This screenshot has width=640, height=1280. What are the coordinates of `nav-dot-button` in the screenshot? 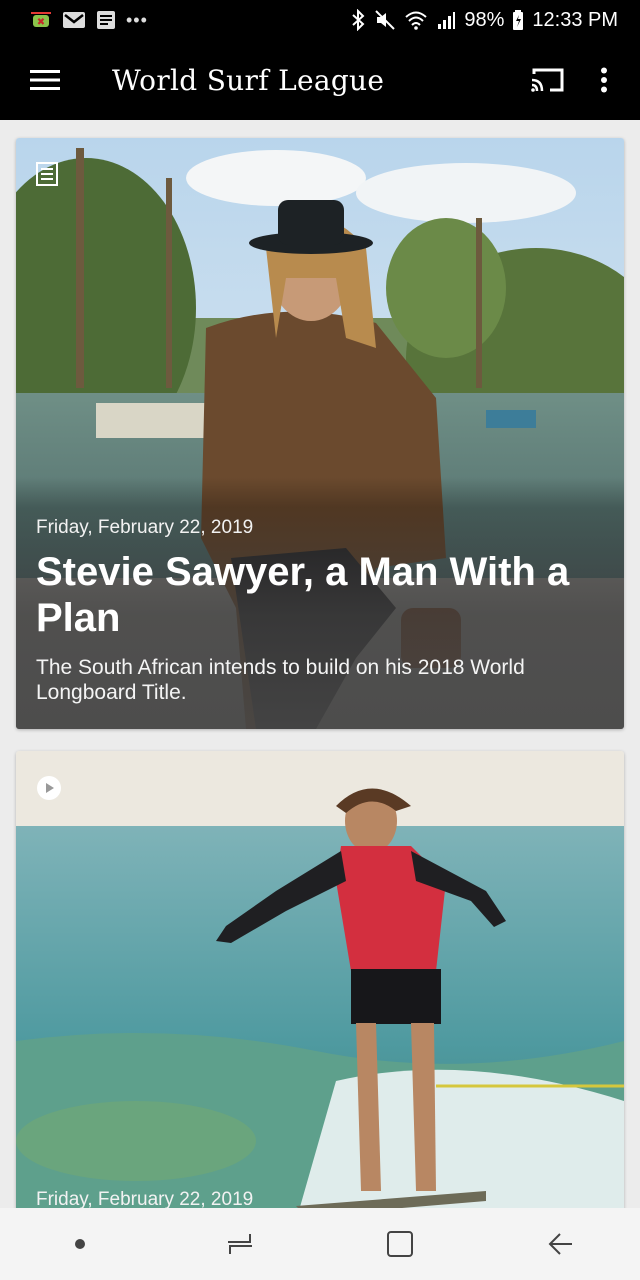 It's located at (80, 1244).